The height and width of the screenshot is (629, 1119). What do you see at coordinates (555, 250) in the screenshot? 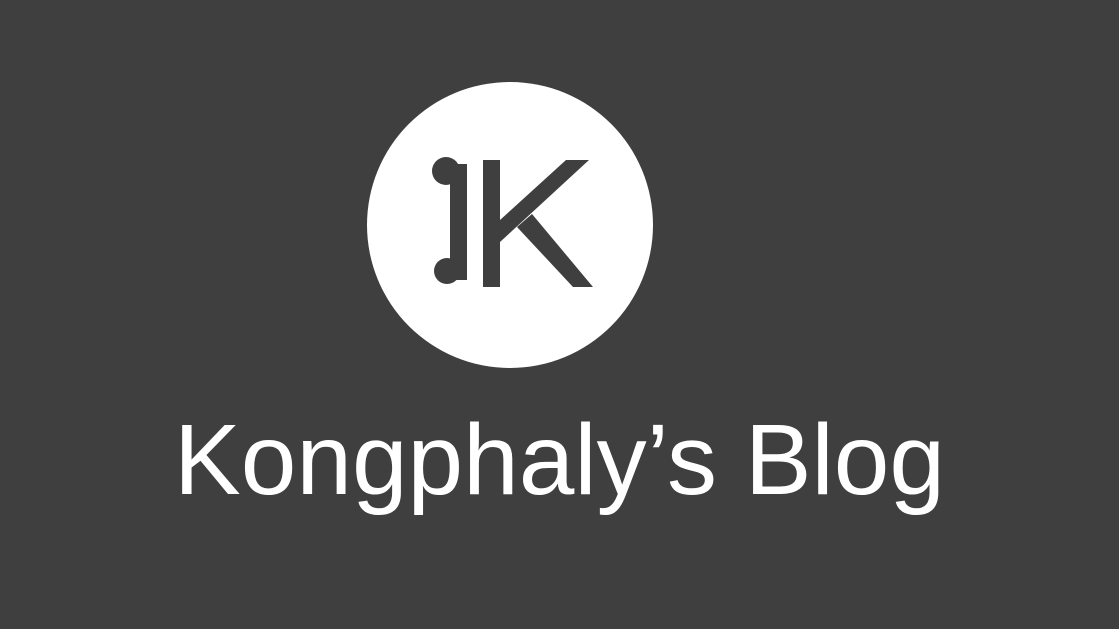
I see `logo-k-lower-leg` at bounding box center [555, 250].